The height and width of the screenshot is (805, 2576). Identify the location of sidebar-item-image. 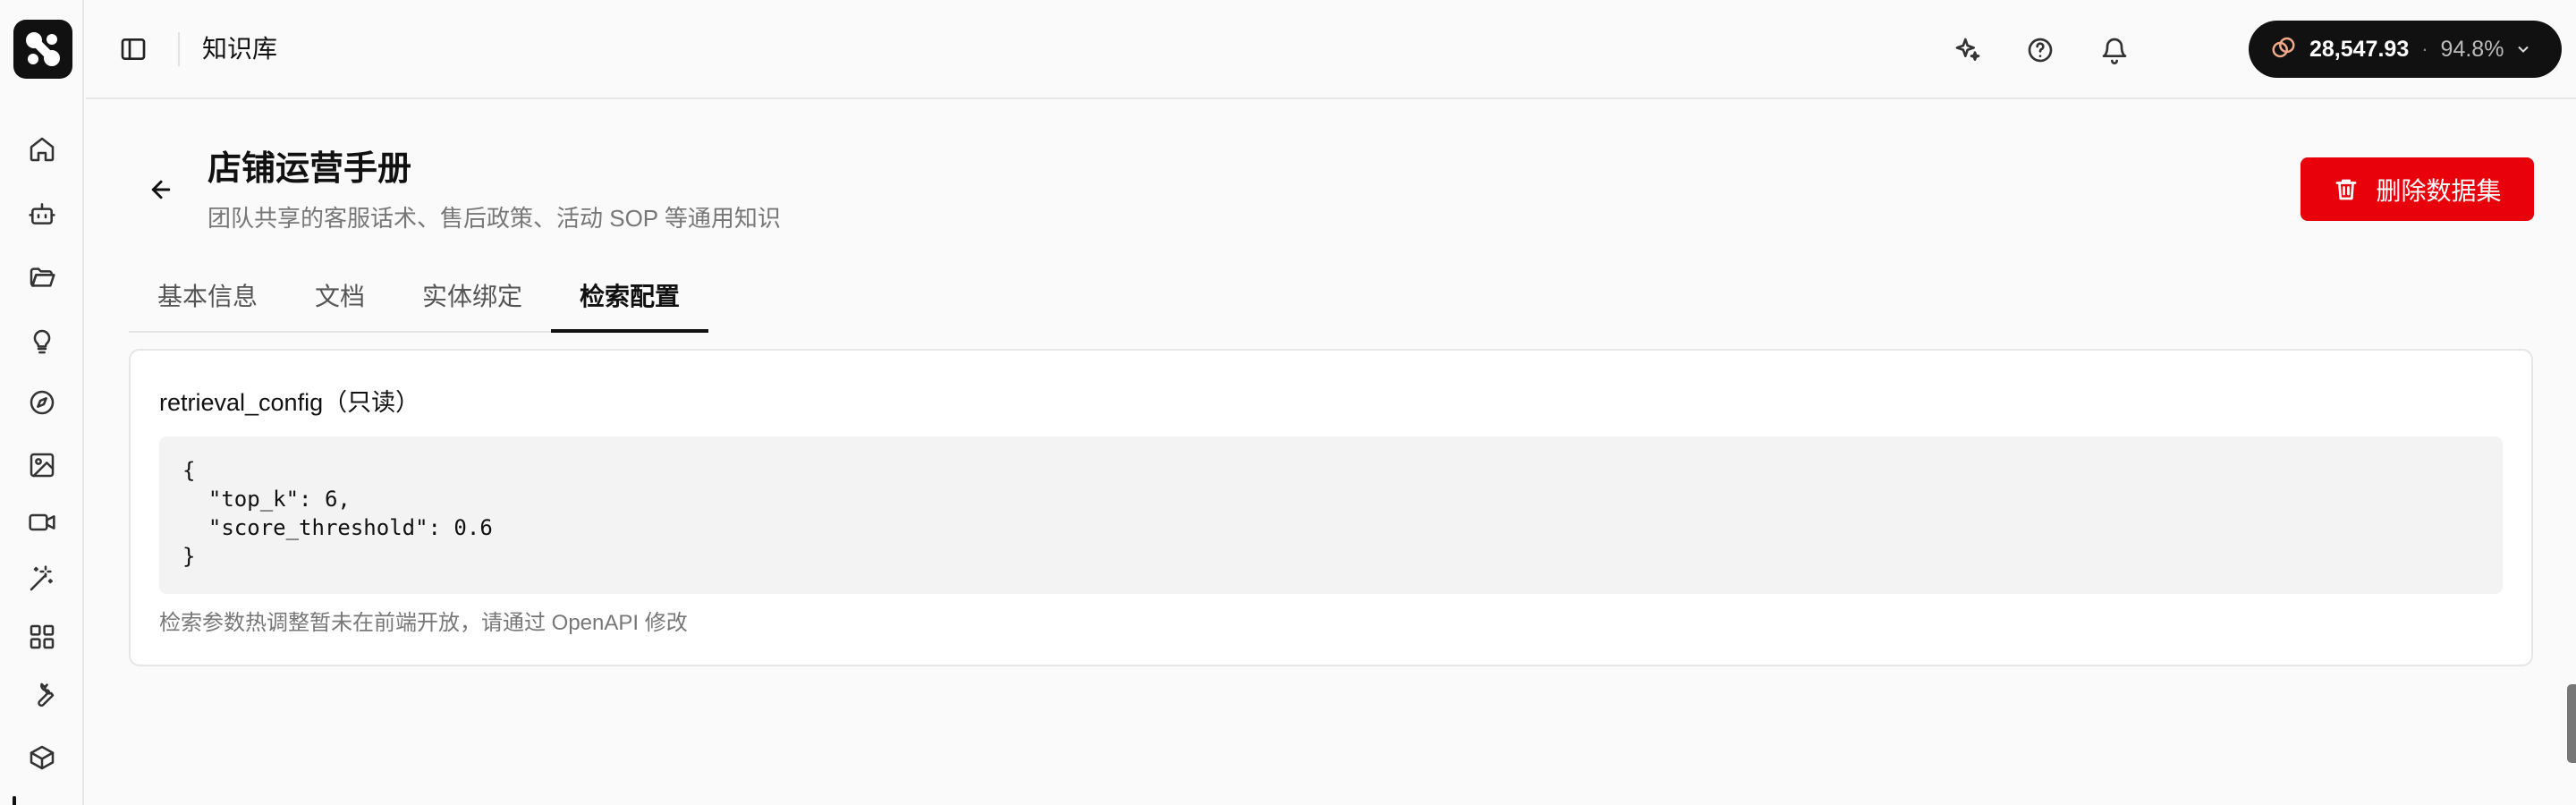
(42, 465).